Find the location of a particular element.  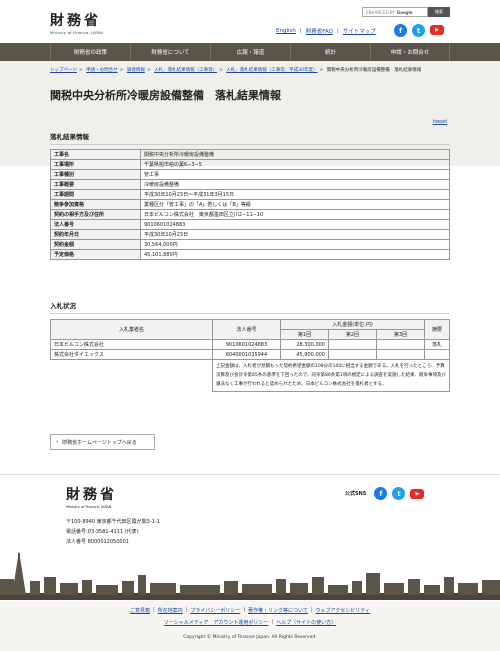

result-key: 予定価格 is located at coordinates (95, 254).